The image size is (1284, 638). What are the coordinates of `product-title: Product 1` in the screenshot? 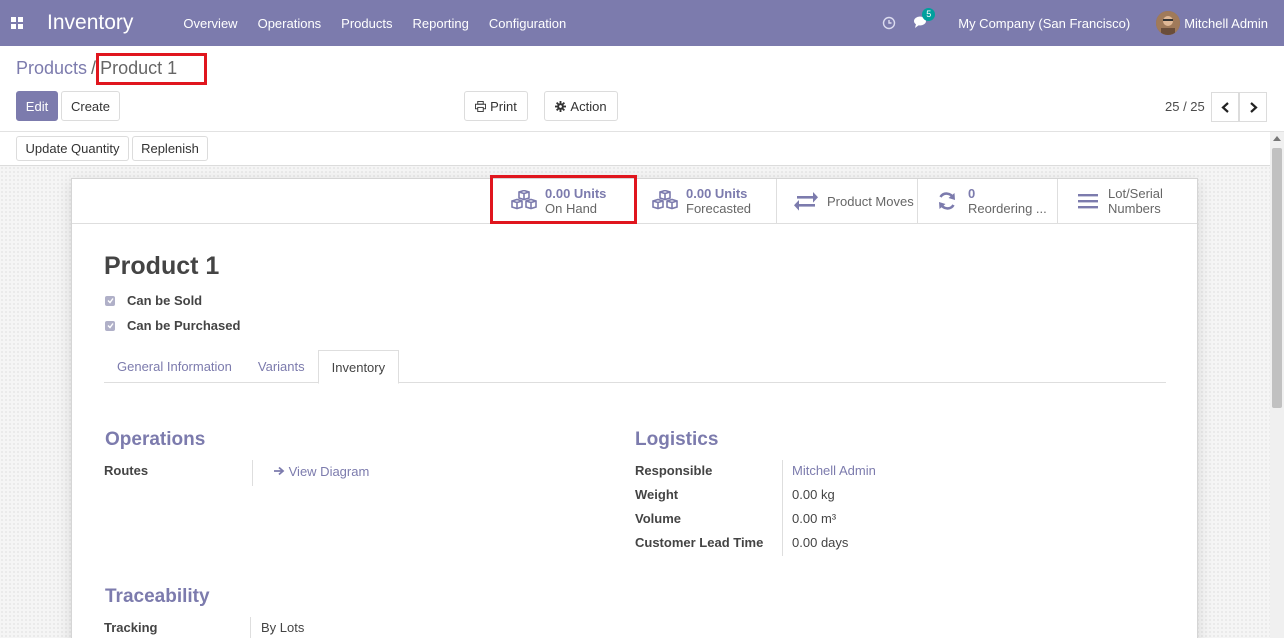 It's located at (161, 266).